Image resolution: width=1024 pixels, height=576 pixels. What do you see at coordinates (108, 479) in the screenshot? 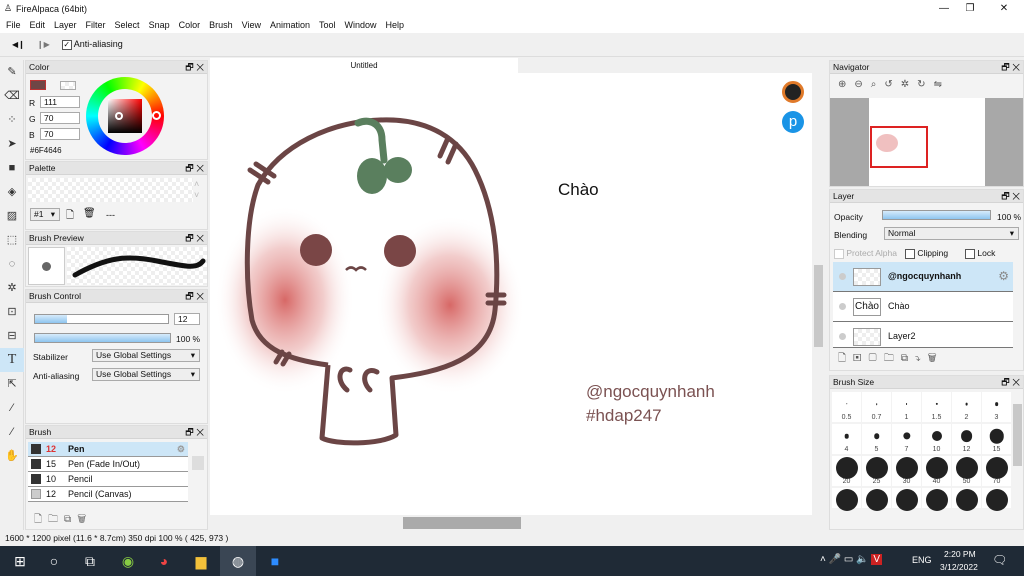
I see `brush-item: 10 Pencil` at bounding box center [108, 479].